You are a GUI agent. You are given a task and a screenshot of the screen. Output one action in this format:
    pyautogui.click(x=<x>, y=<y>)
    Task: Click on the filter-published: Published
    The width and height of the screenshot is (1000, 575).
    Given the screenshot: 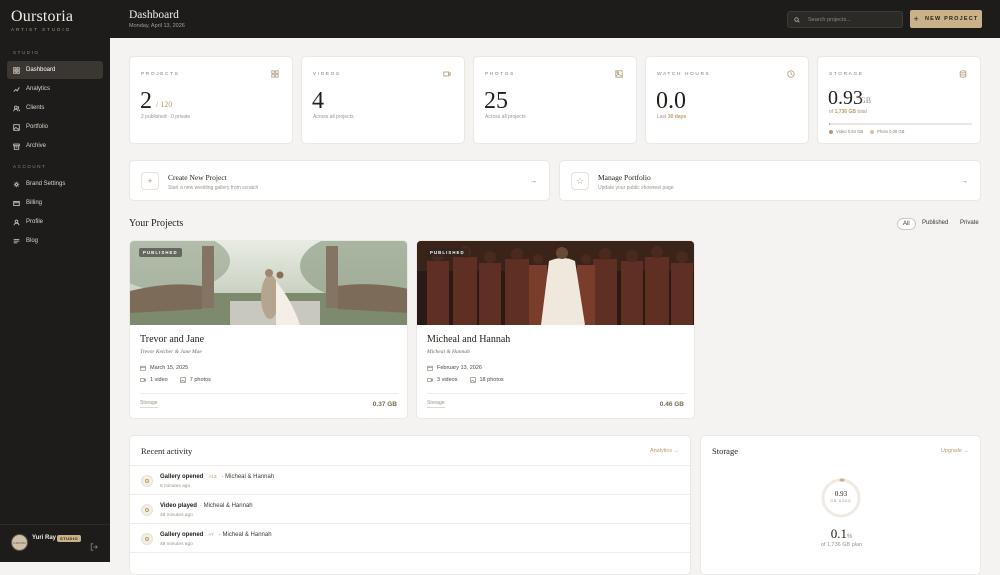 What is the action you would take?
    pyautogui.click(x=935, y=223)
    